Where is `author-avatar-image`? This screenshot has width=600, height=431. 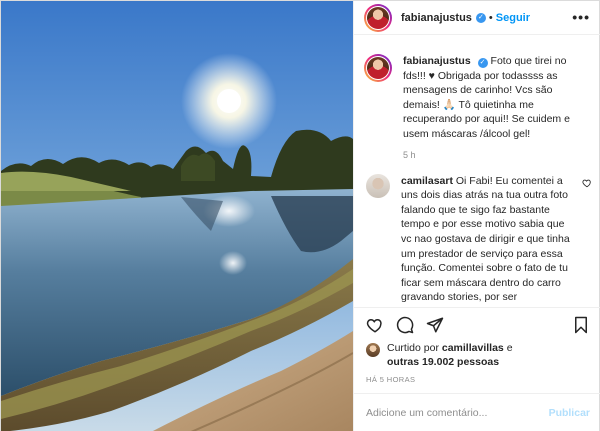 author-avatar-image is located at coordinates (378, 17).